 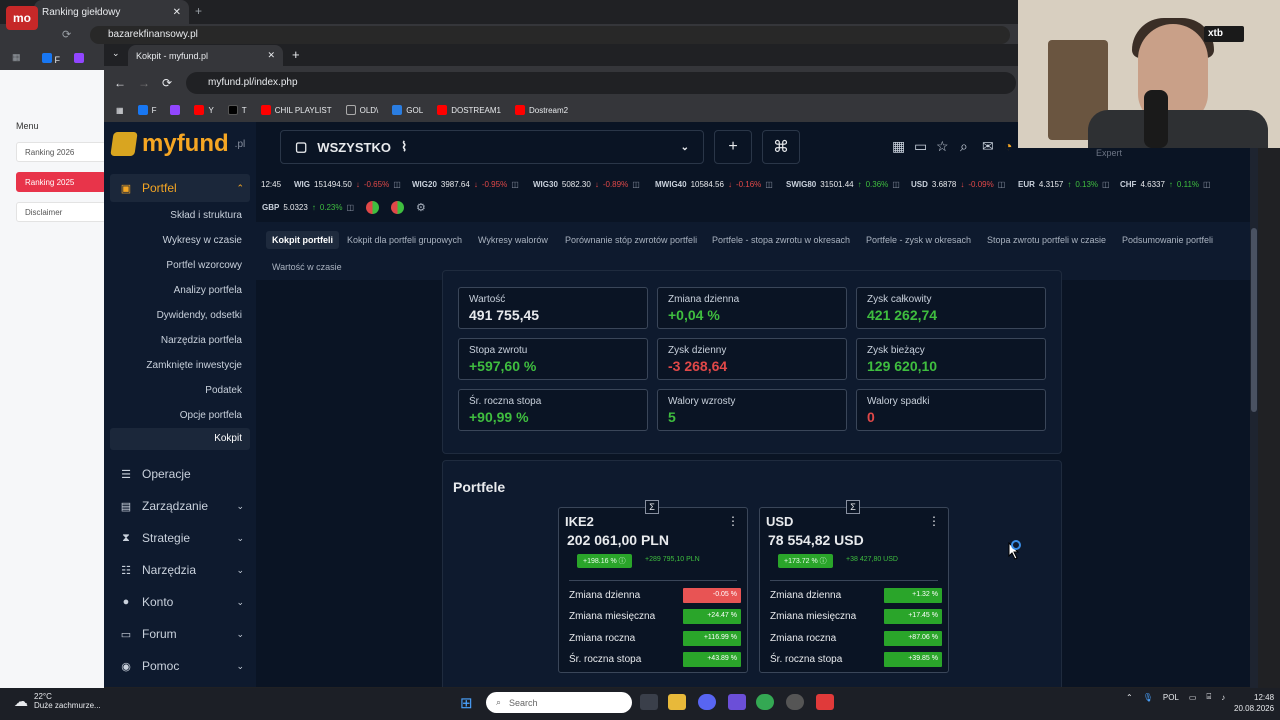 What do you see at coordinates (180, 666) in the screenshot?
I see `nav-pomoc: ◉ Pomoc ⌄` at bounding box center [180, 666].